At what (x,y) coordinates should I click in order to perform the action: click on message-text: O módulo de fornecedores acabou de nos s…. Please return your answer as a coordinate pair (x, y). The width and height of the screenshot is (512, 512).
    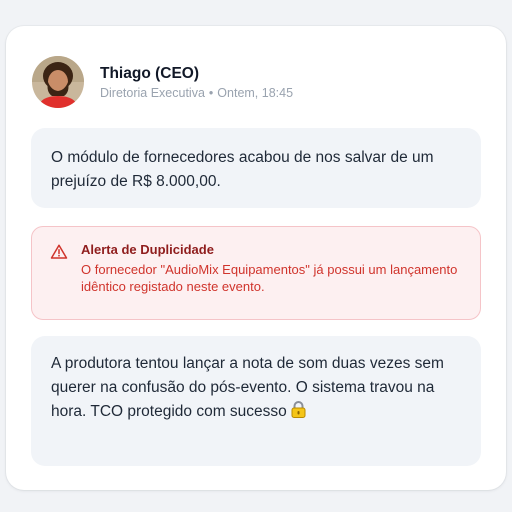
    Looking at the image, I should click on (242, 169).